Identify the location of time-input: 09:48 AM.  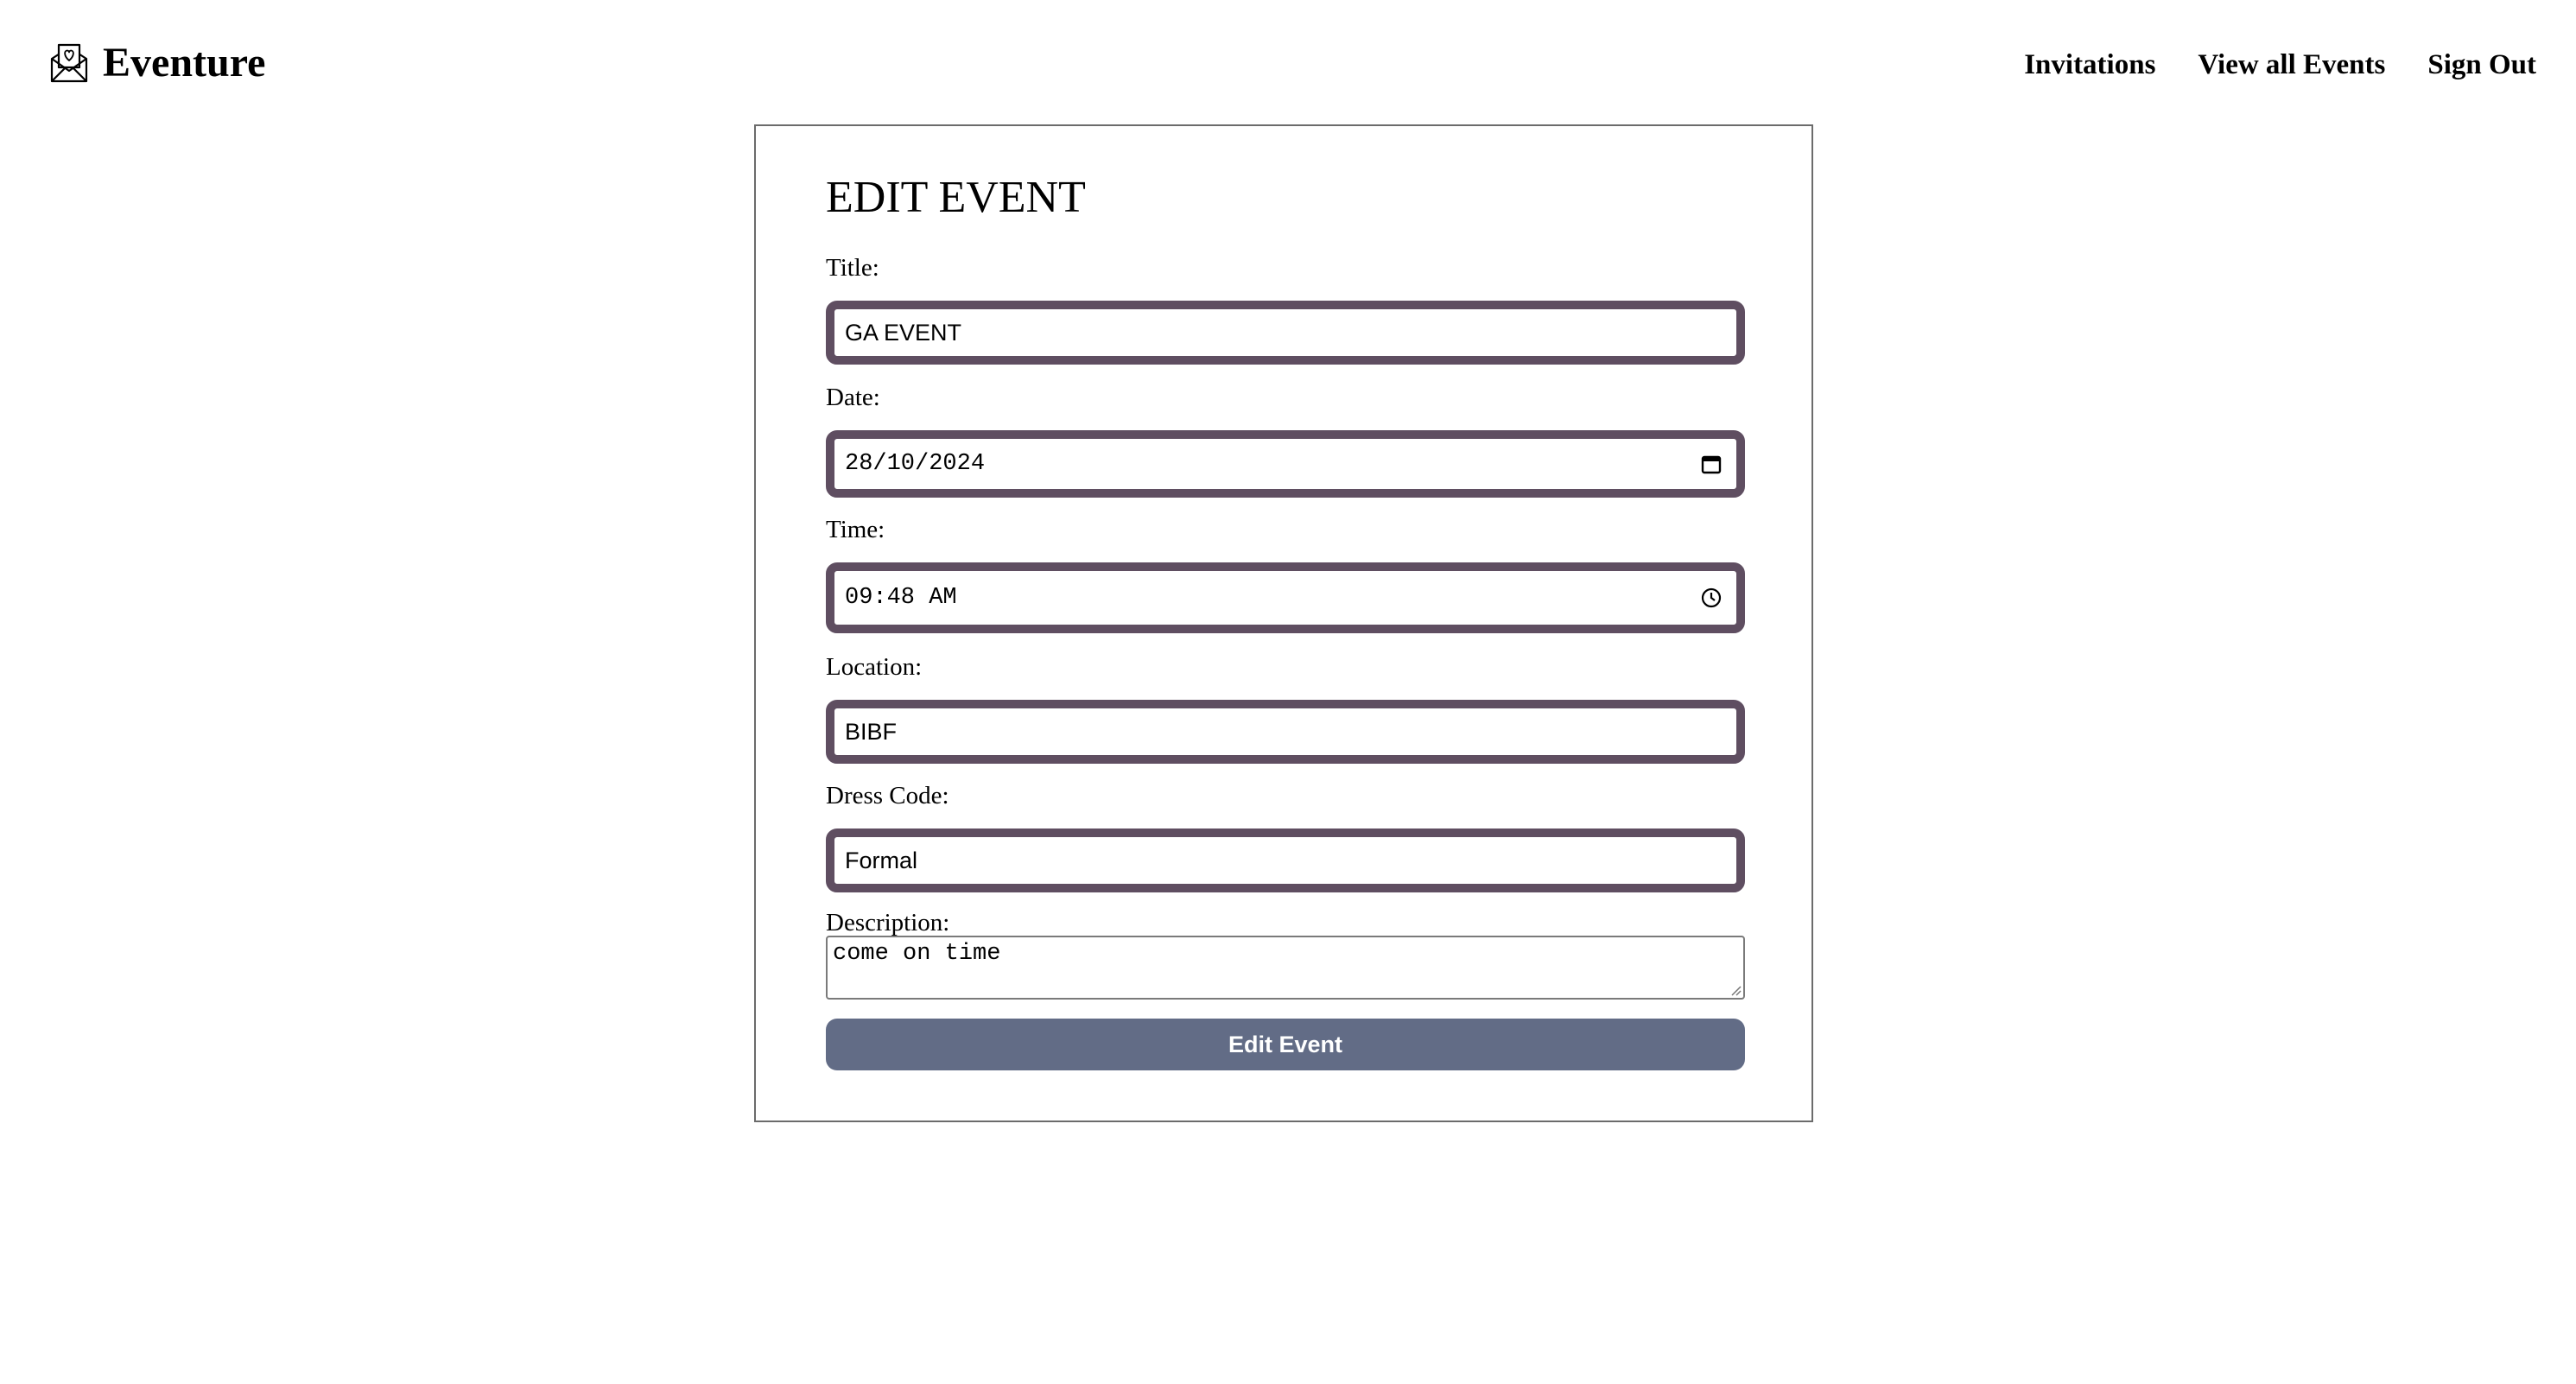
(1285, 597).